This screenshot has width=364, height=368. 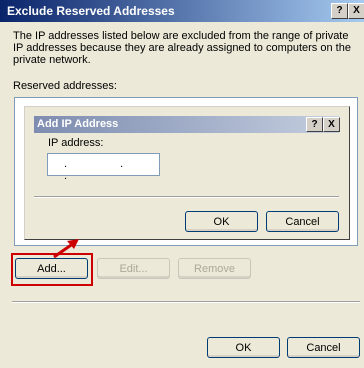 What do you see at coordinates (214, 268) in the screenshot?
I see `remove-button: Remove` at bounding box center [214, 268].